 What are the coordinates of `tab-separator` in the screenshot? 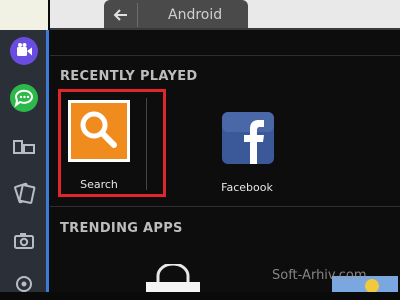 It's located at (137, 15).